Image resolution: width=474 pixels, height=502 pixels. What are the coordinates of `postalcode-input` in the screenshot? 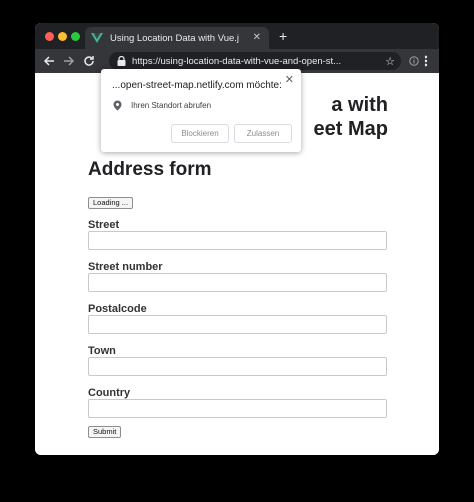 It's located at (237, 324).